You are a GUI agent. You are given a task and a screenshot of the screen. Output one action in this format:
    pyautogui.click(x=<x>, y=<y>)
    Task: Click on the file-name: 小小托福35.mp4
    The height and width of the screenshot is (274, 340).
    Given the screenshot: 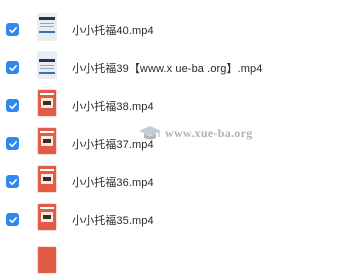 What is the action you would take?
    pyautogui.click(x=113, y=220)
    